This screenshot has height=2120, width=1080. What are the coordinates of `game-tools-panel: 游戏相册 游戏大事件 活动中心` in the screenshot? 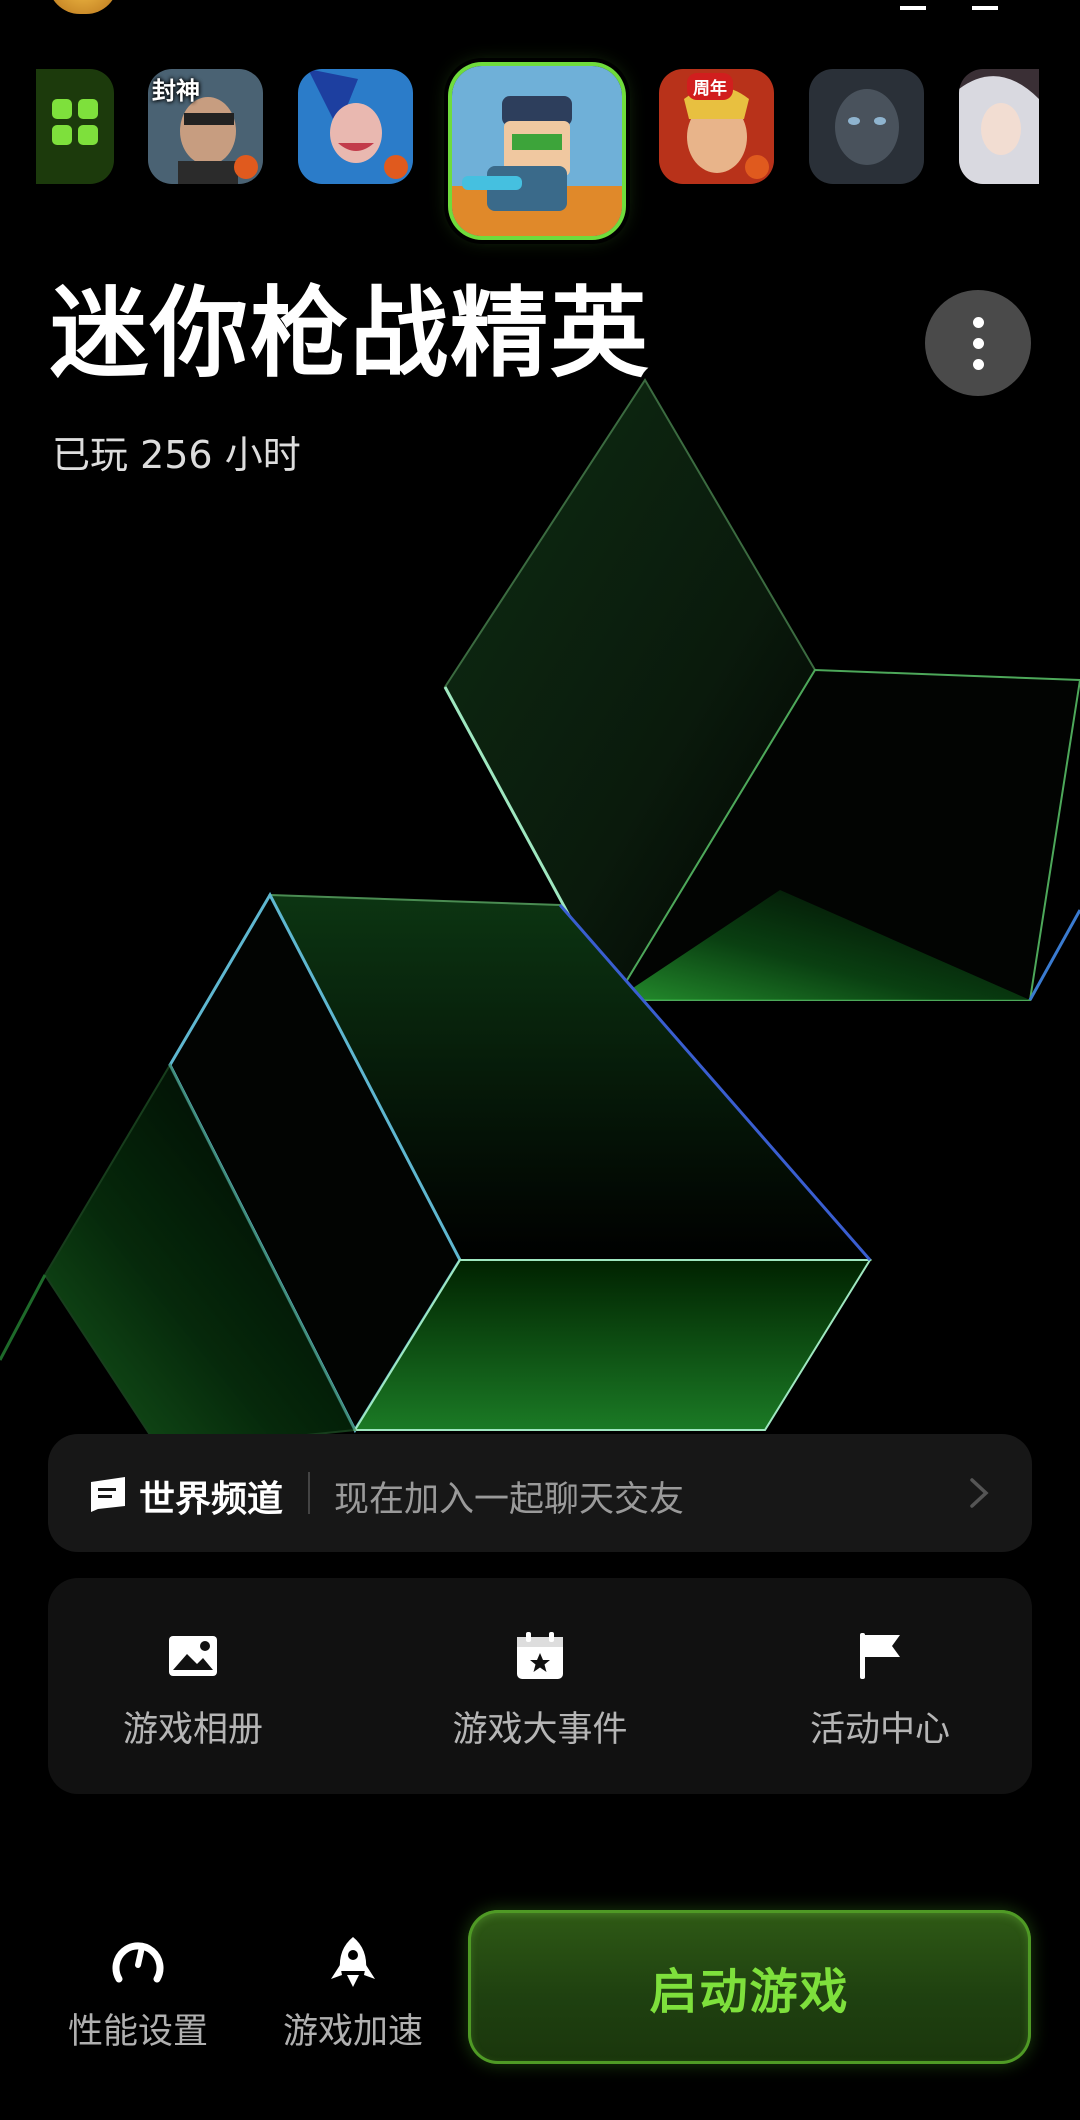 It's located at (540, 1686).